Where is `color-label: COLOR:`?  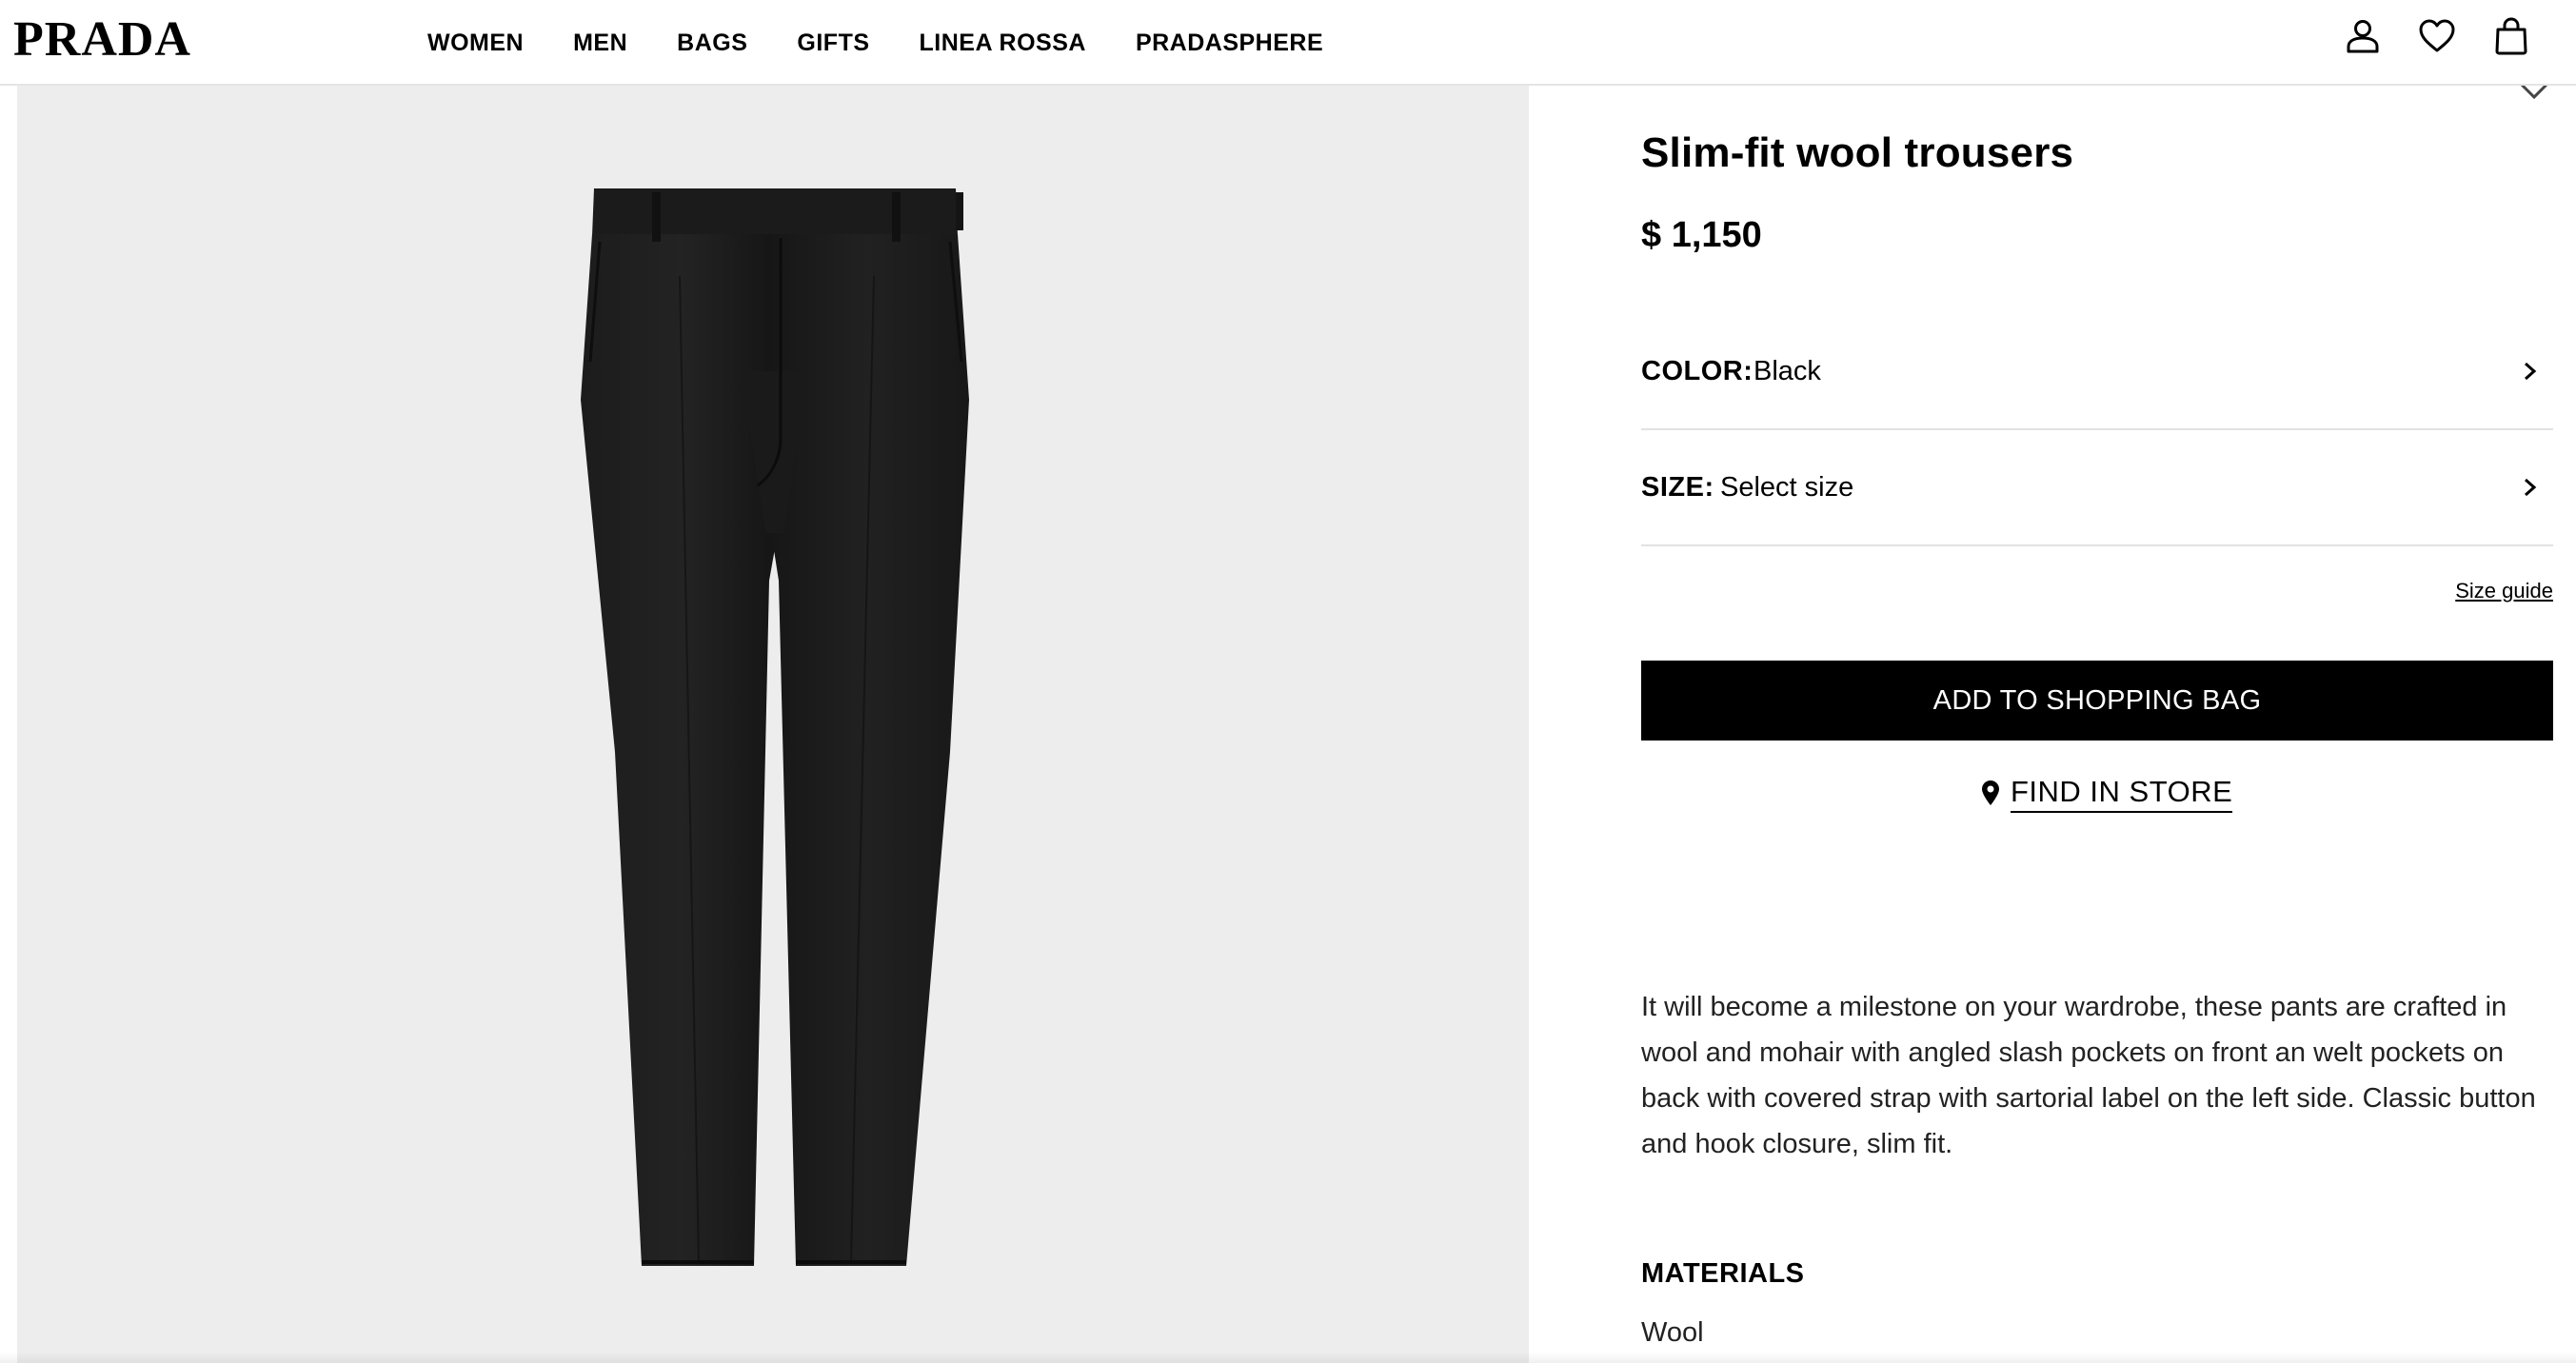
color-label: COLOR: is located at coordinates (1697, 371).